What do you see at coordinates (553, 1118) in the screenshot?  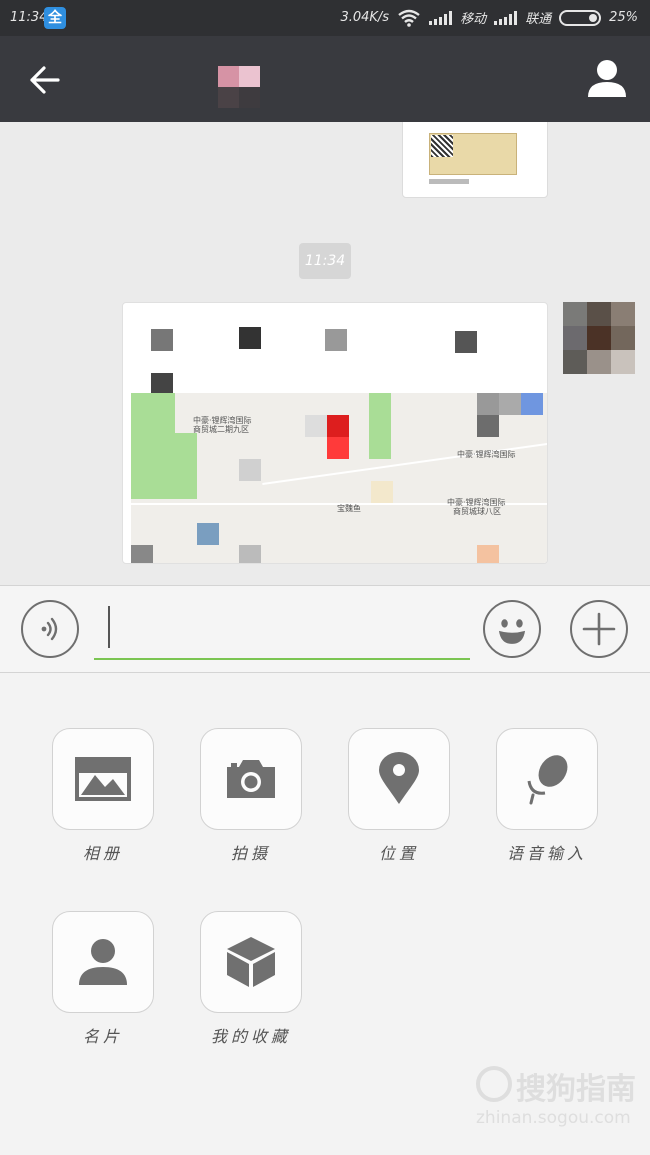 I see `watermark-url: zhinan.sogou.com` at bounding box center [553, 1118].